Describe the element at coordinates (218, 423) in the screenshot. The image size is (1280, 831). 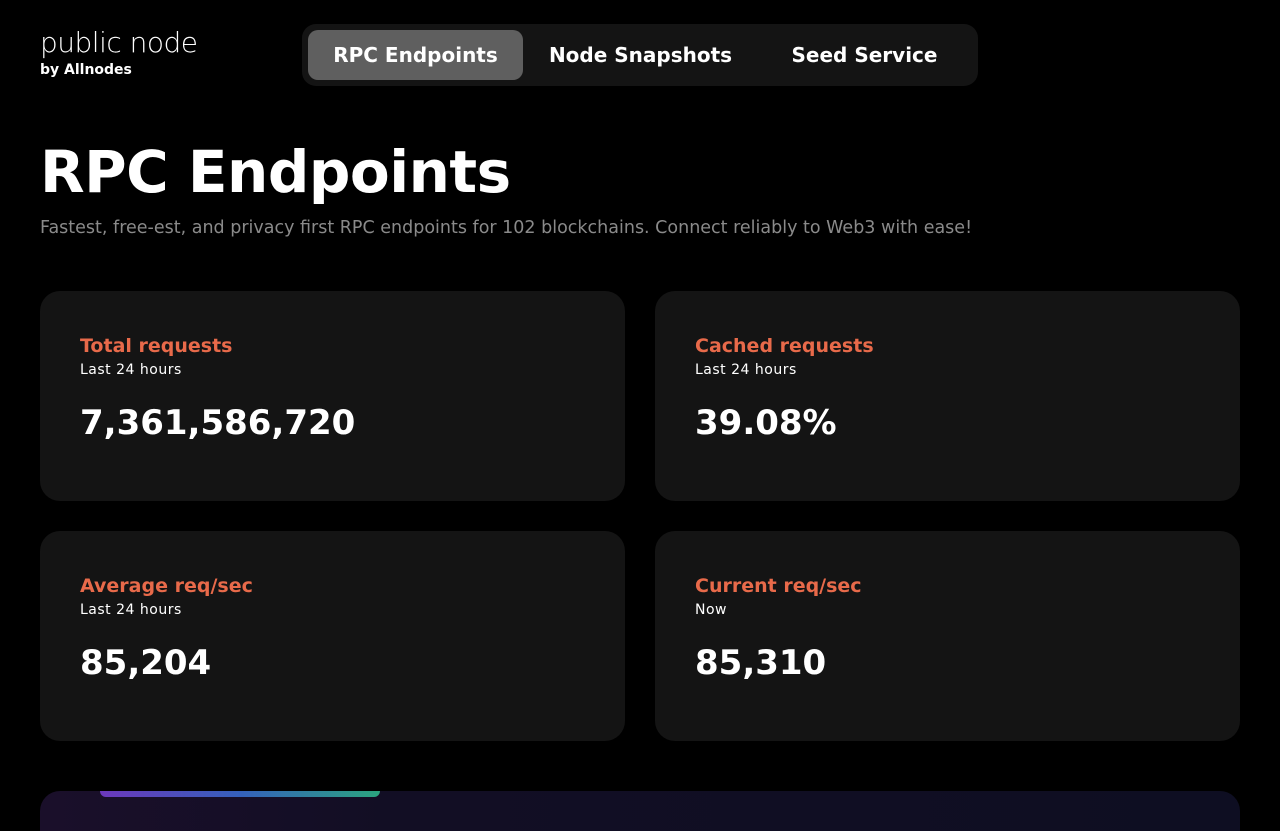
I see `stat-value: 7,361,586,720` at that location.